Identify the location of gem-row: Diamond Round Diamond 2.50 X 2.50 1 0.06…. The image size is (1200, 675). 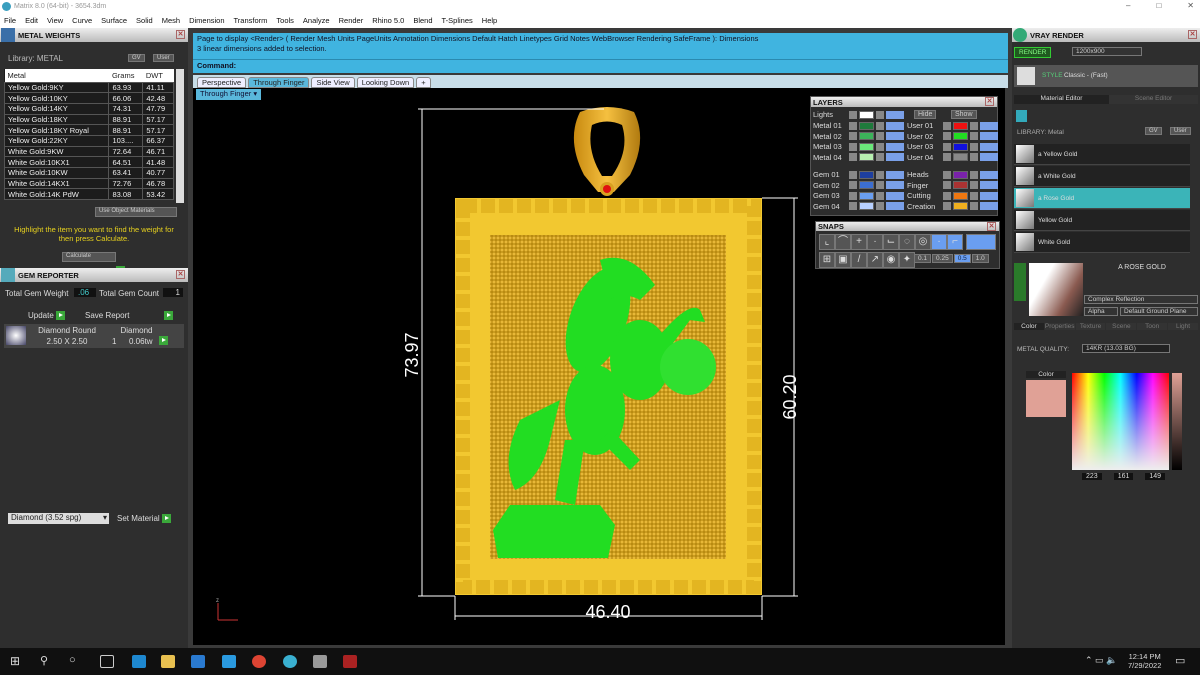
(94, 336).